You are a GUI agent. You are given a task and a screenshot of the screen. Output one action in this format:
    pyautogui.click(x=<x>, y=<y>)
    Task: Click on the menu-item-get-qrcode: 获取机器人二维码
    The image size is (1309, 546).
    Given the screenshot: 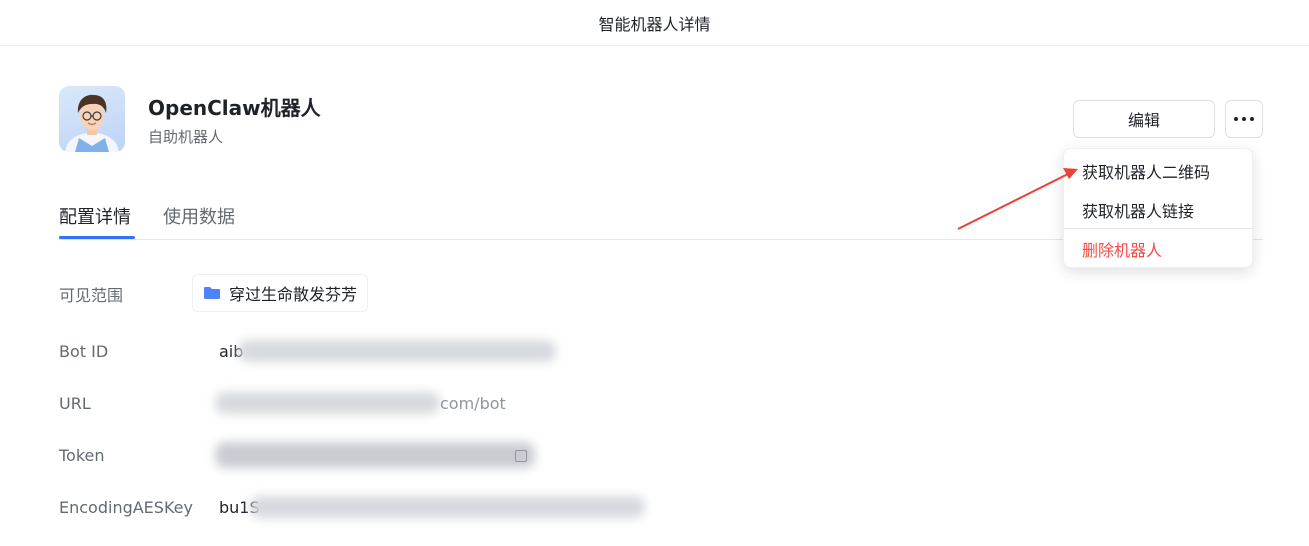 What is the action you would take?
    pyautogui.click(x=1146, y=171)
    